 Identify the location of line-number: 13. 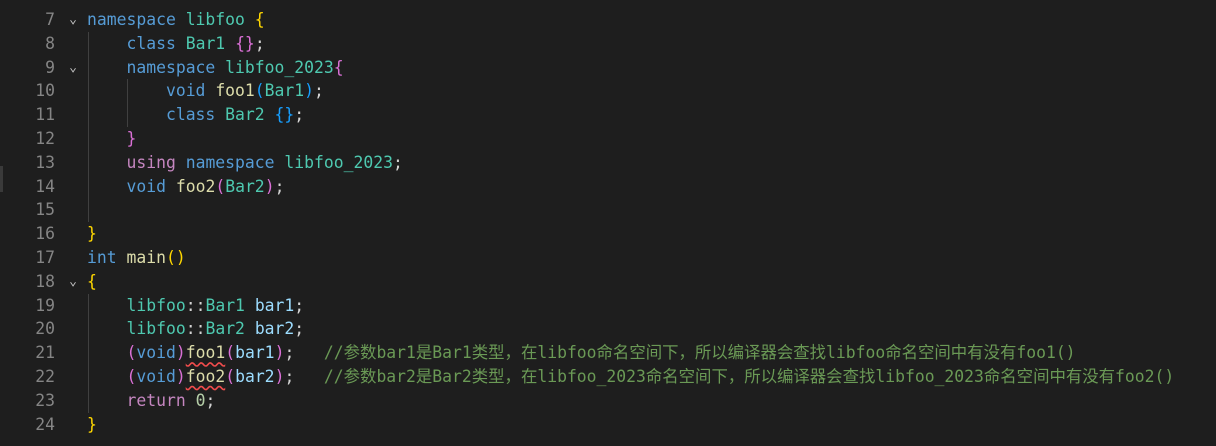
(45, 162).